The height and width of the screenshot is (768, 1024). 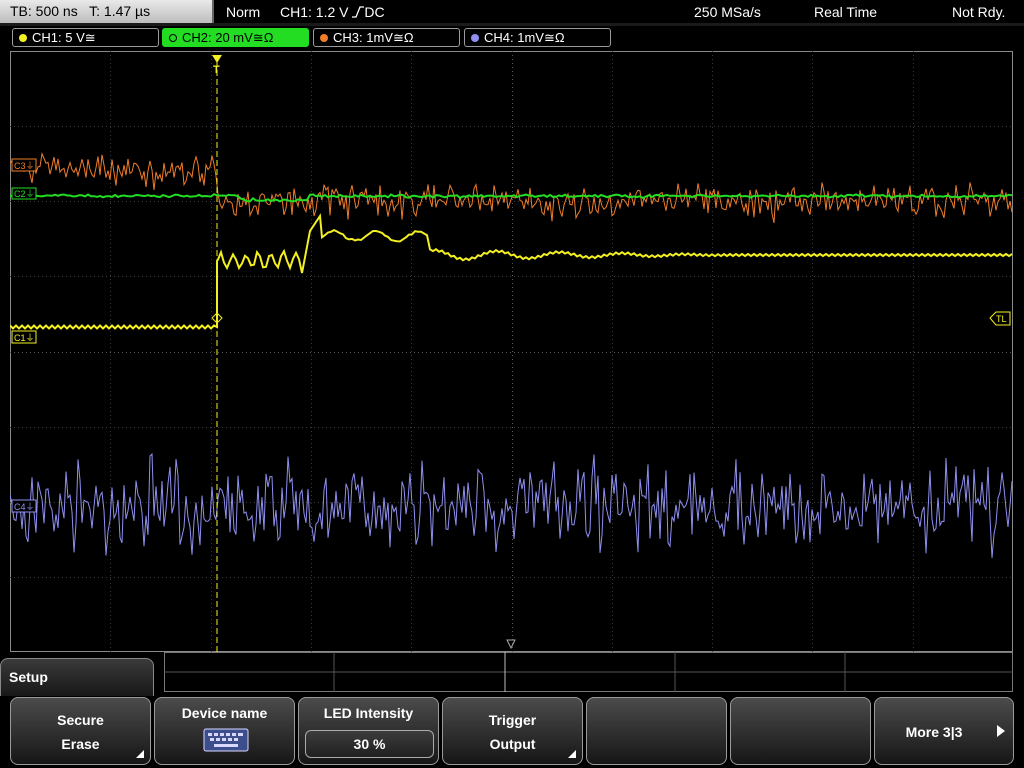 What do you see at coordinates (80, 731) in the screenshot?
I see `secure-erase-button: Secure Erase` at bounding box center [80, 731].